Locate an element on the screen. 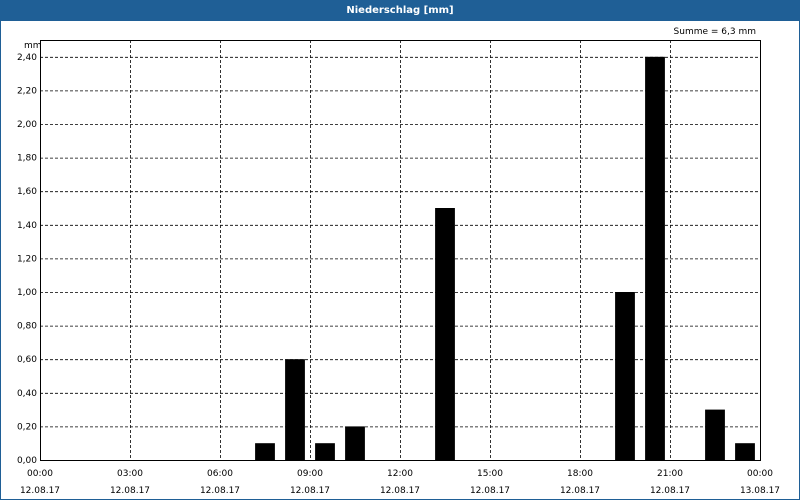 This screenshot has width=800, height=500. y-tick-label: 2,20 is located at coordinates (27, 91).